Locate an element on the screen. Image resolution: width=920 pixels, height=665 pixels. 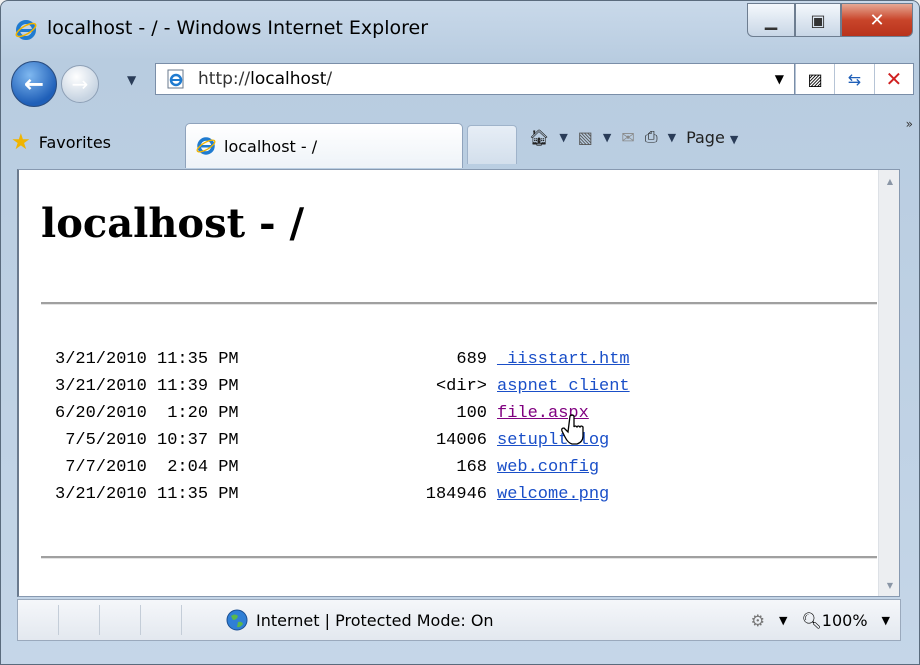
tab-label: localhost - / is located at coordinates (271, 146).